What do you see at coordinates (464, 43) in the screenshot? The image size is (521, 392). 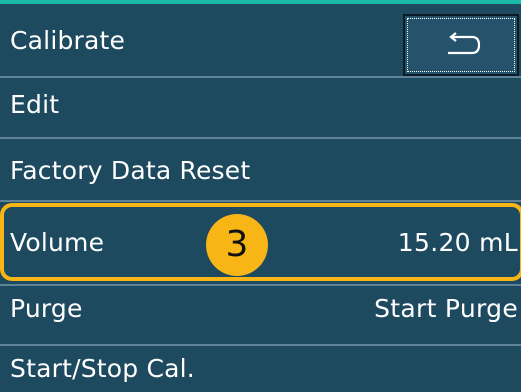 I see `return-arrow-icon` at bounding box center [464, 43].